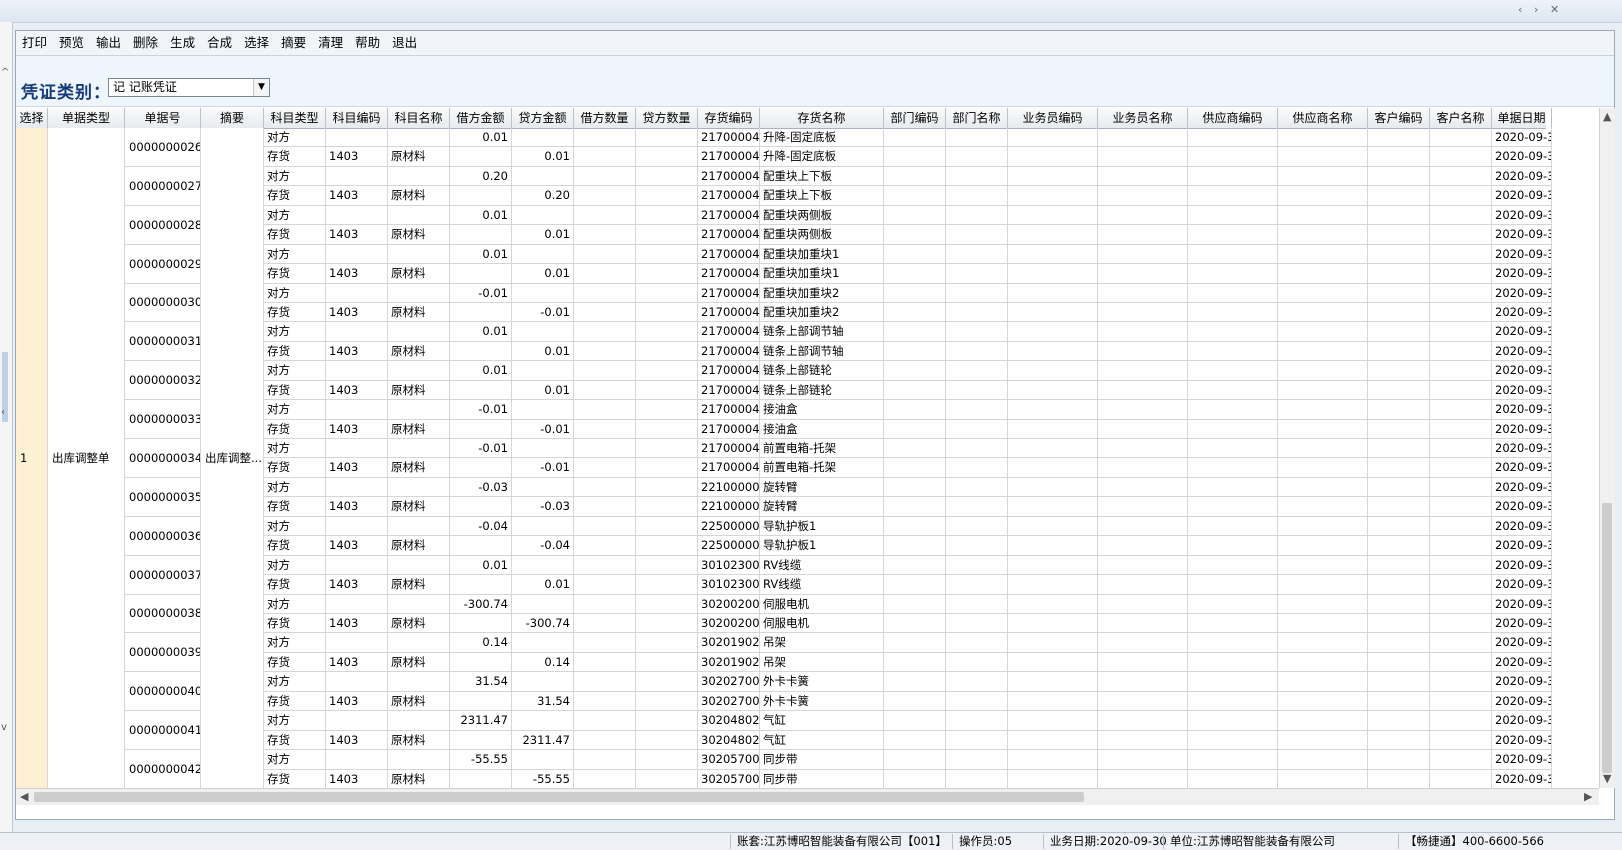 The width and height of the screenshot is (1622, 850). Describe the element at coordinates (915, 118) in the screenshot. I see `column-header-dept-code: 部门编码` at that location.